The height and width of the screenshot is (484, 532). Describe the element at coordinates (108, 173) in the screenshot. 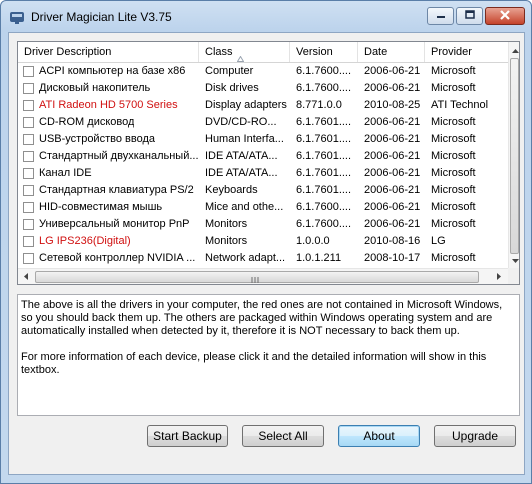

I see `cell-description: Канал IDE` at that location.